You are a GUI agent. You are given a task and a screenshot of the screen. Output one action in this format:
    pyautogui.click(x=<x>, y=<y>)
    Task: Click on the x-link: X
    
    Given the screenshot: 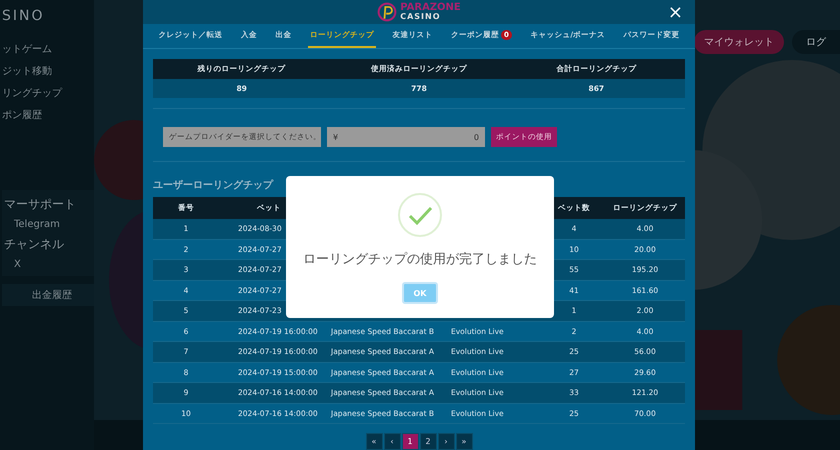 What is the action you would take?
    pyautogui.click(x=17, y=264)
    